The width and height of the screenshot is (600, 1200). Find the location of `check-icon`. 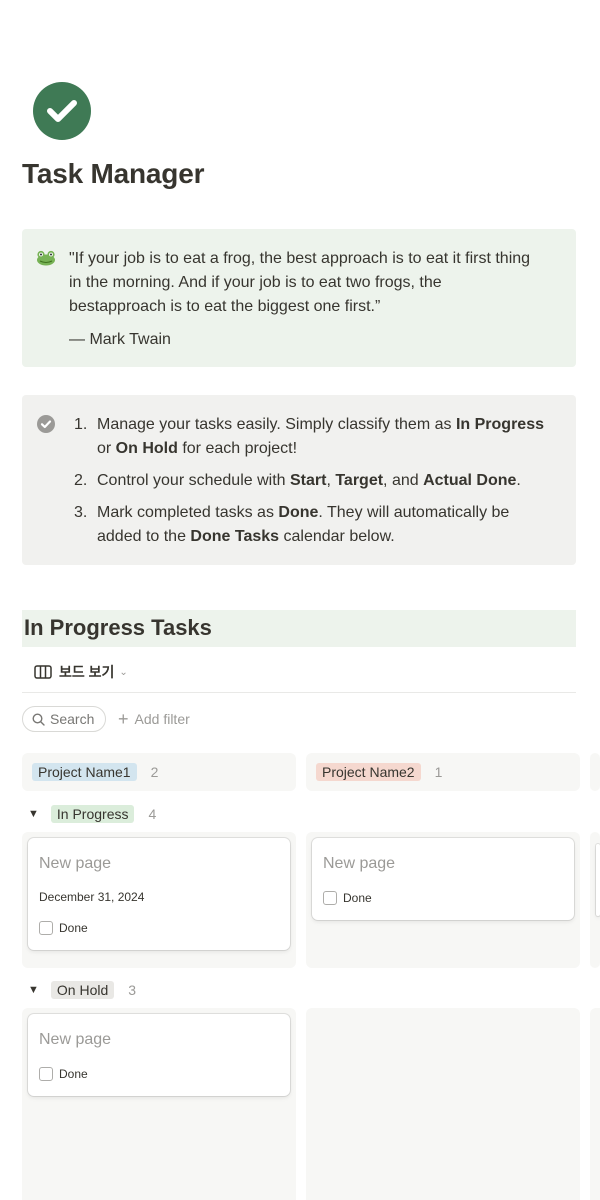

check-icon is located at coordinates (62, 111).